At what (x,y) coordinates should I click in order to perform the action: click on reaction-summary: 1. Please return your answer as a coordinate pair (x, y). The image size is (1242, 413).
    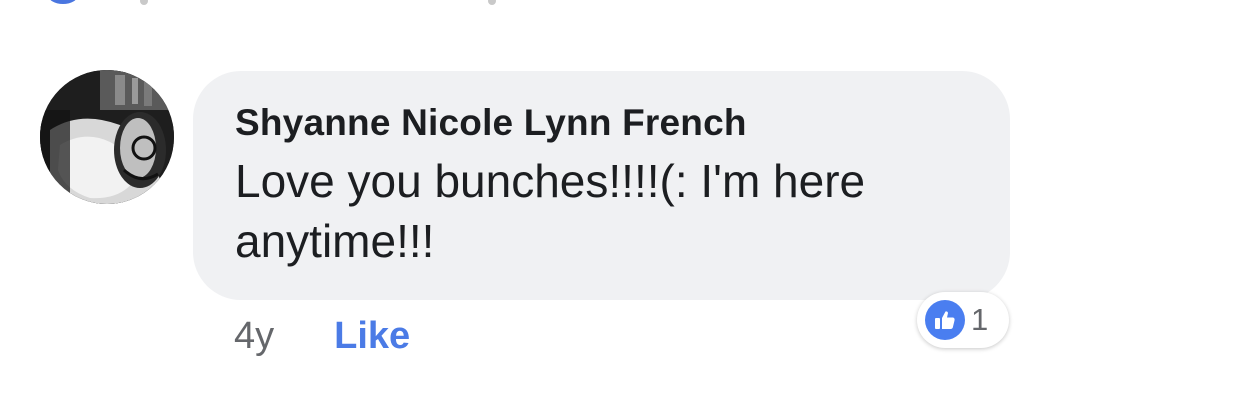
    Looking at the image, I should click on (963, 320).